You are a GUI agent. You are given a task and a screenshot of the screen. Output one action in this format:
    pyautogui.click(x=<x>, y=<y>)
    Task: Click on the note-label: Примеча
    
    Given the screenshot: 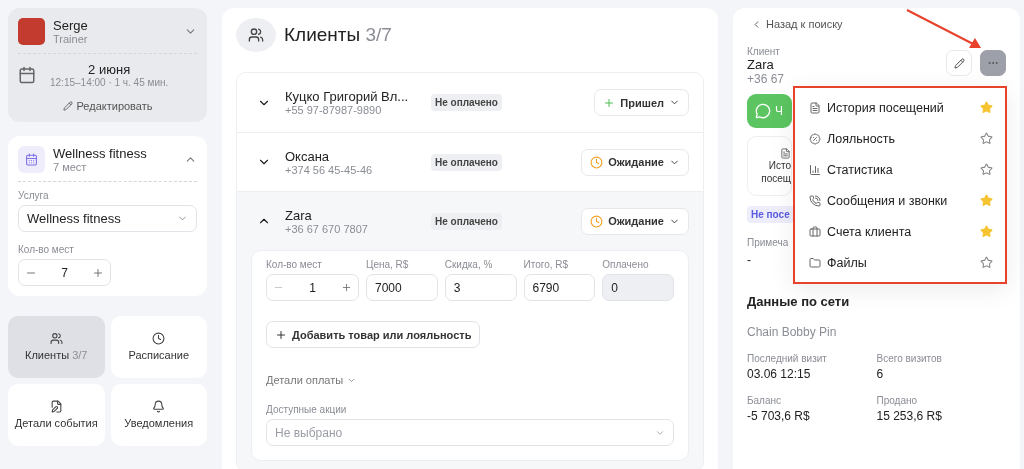 What is the action you would take?
    pyautogui.click(x=768, y=242)
    